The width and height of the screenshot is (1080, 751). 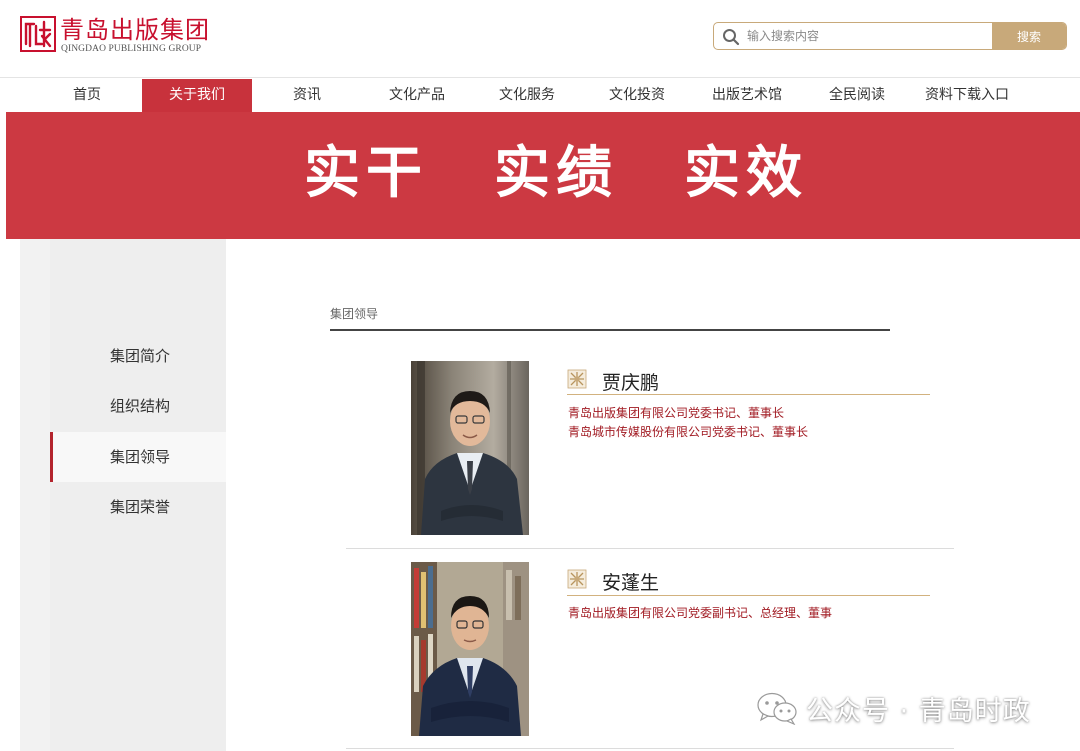 I want to click on search-box: 搜索, so click(x=890, y=36).